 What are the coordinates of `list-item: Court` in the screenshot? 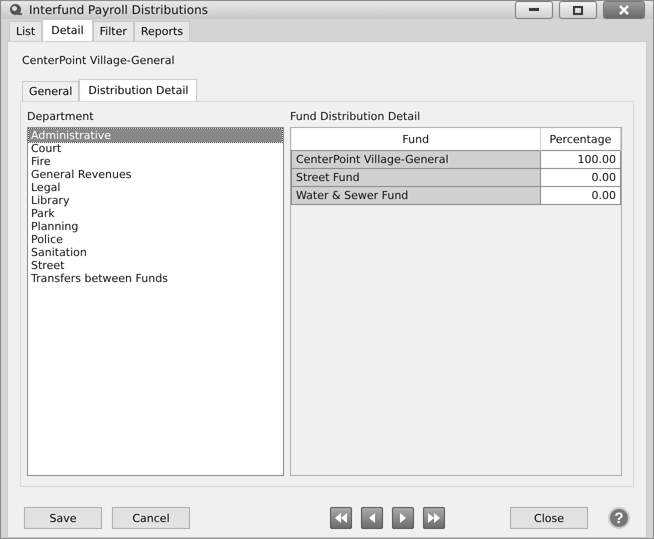 It's located at (155, 148).